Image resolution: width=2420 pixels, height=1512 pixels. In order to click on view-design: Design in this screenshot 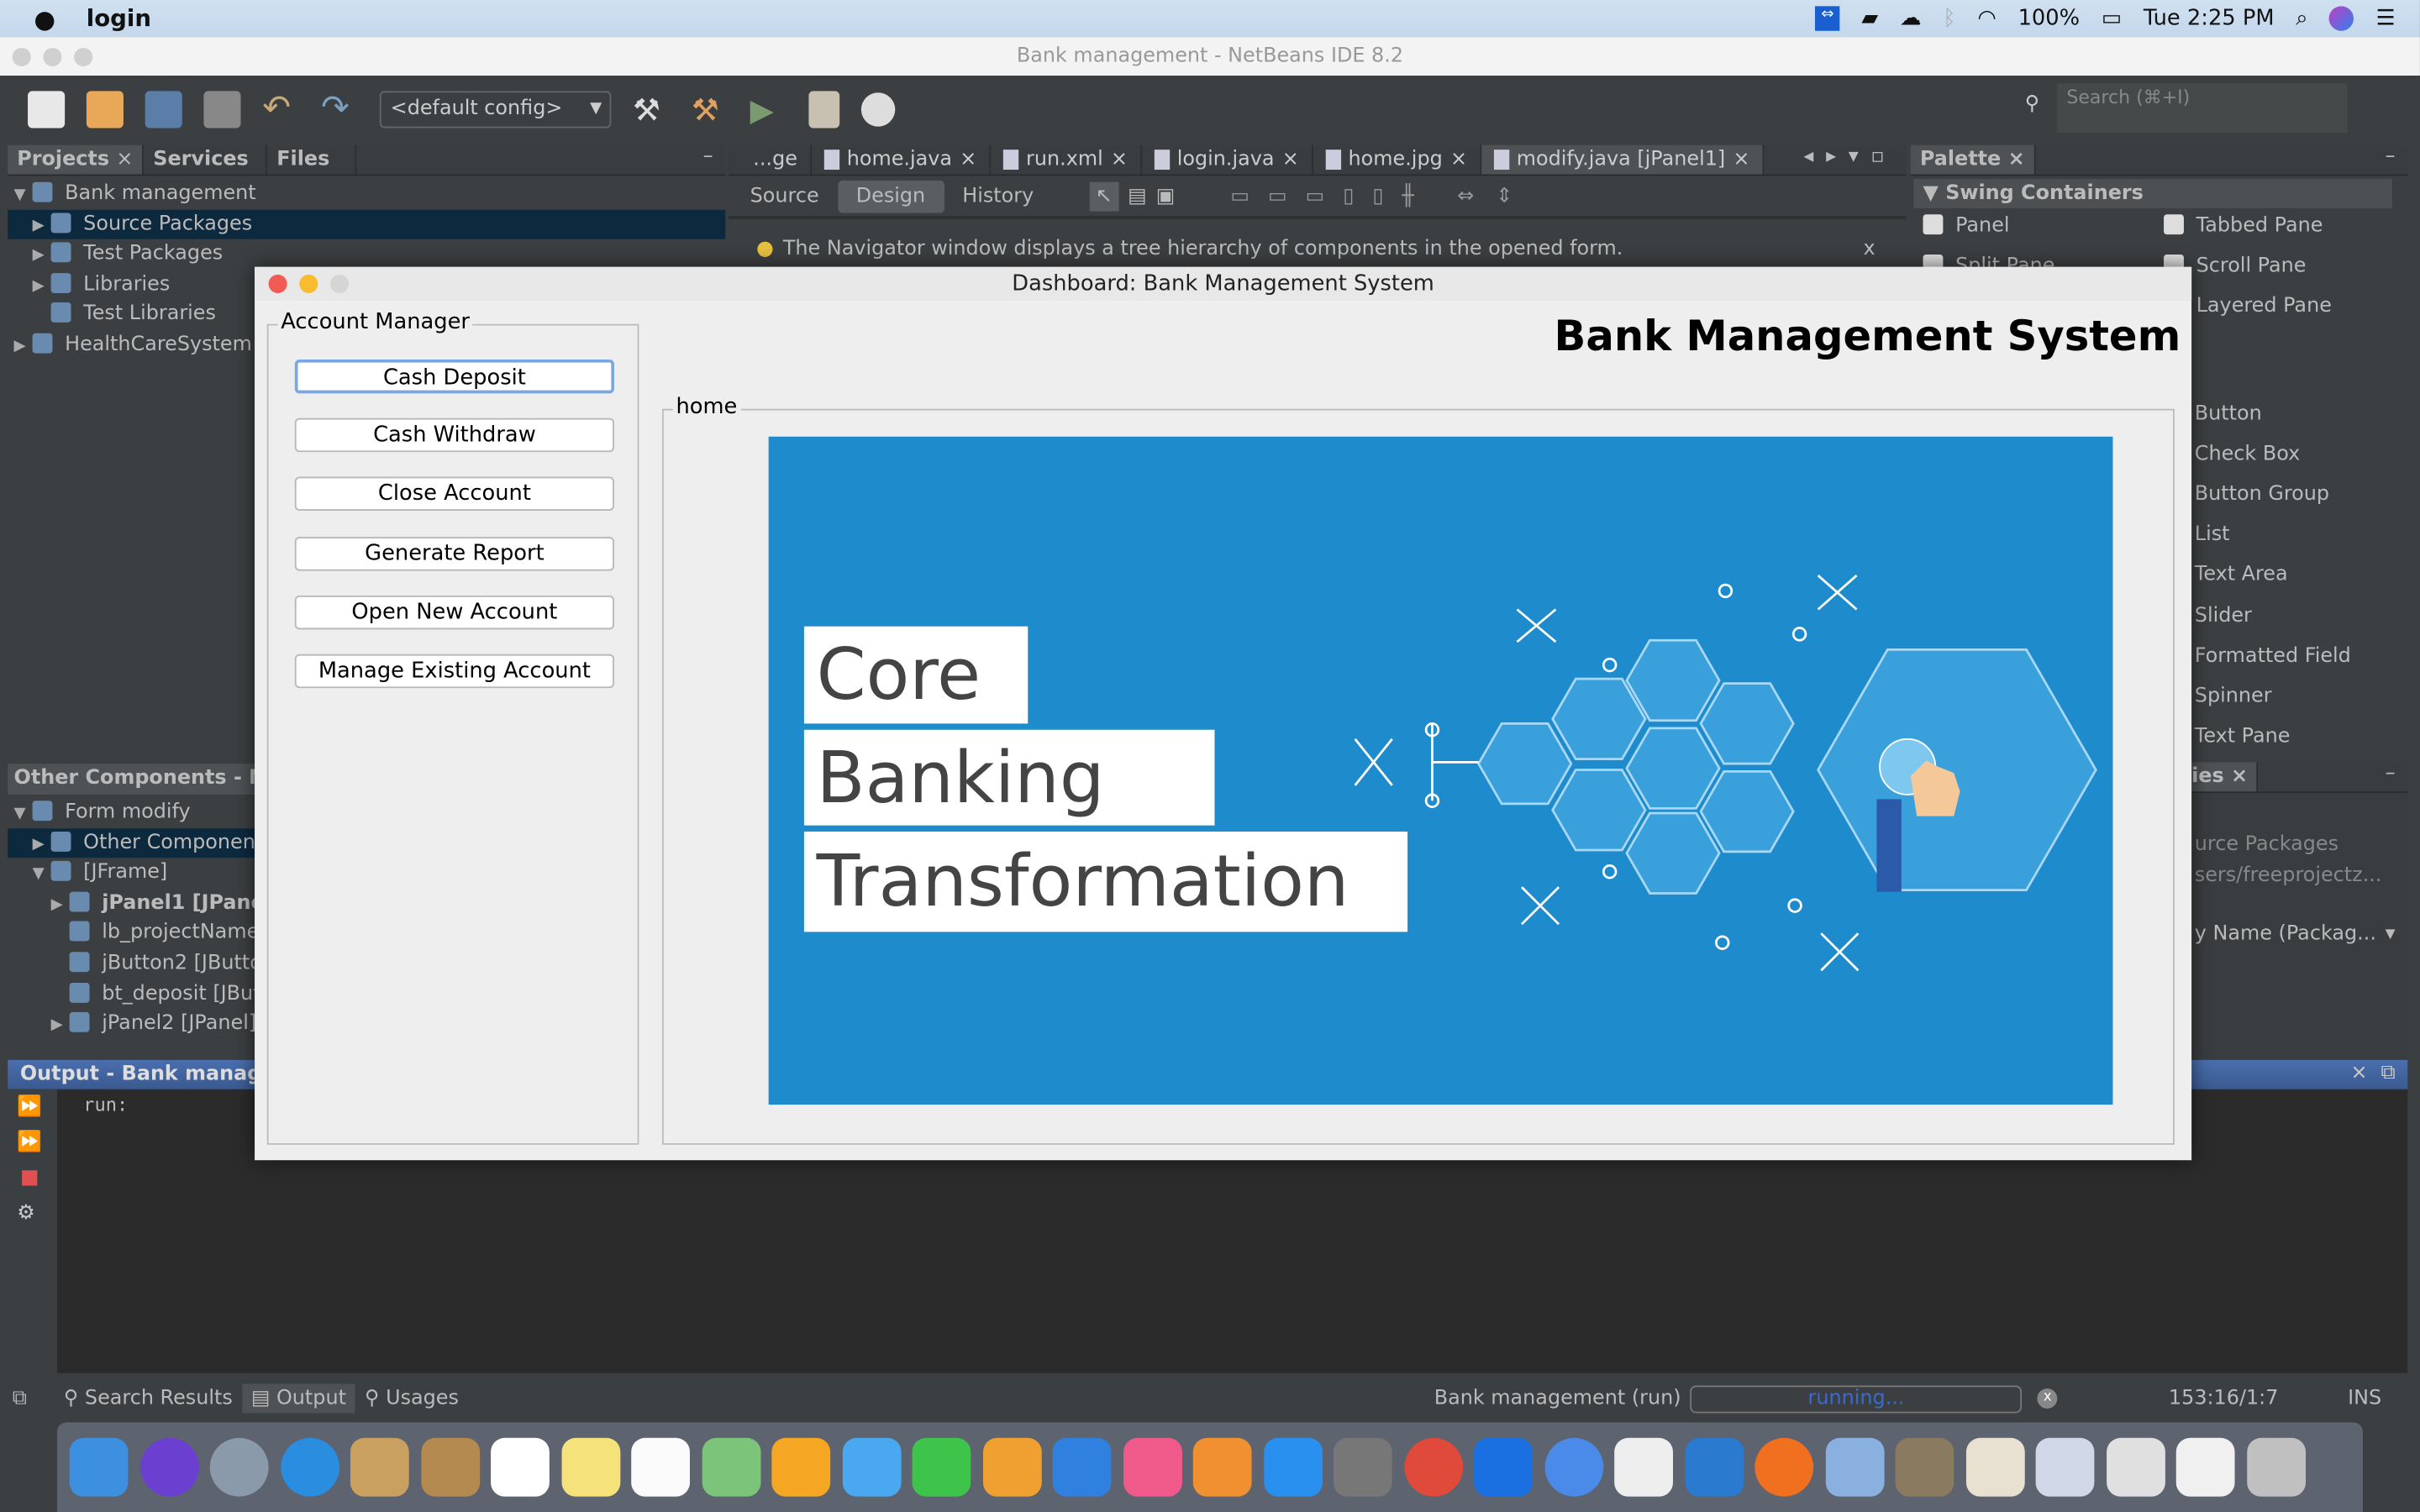, I will do `click(891, 196)`.